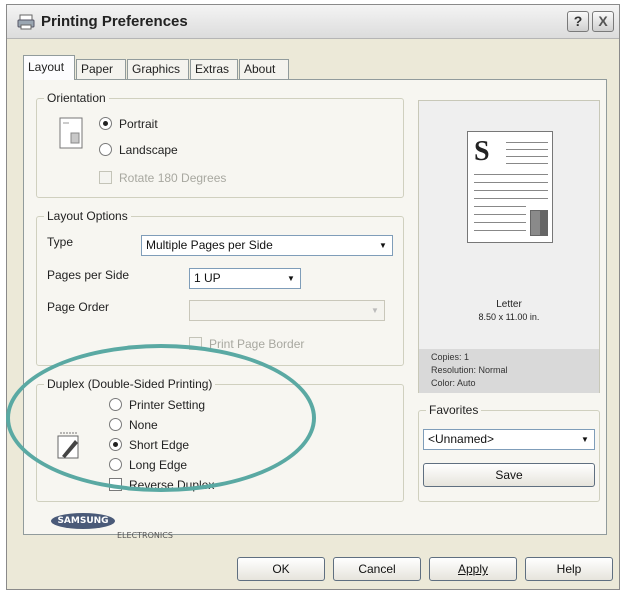 This screenshot has width=626, height=595. What do you see at coordinates (114, 21) in the screenshot?
I see `window-title: Printing Preferences` at bounding box center [114, 21].